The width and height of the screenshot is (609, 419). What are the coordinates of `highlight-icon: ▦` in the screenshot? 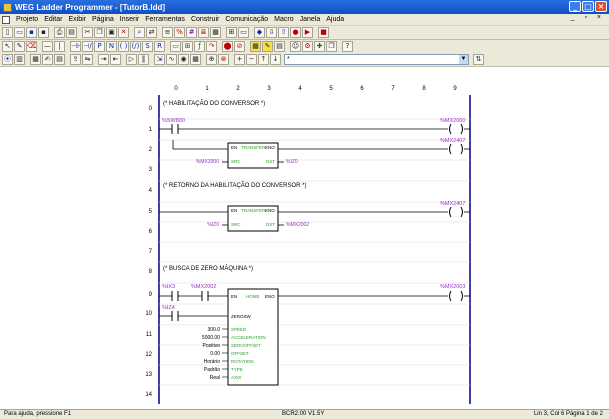 It's located at (255, 46).